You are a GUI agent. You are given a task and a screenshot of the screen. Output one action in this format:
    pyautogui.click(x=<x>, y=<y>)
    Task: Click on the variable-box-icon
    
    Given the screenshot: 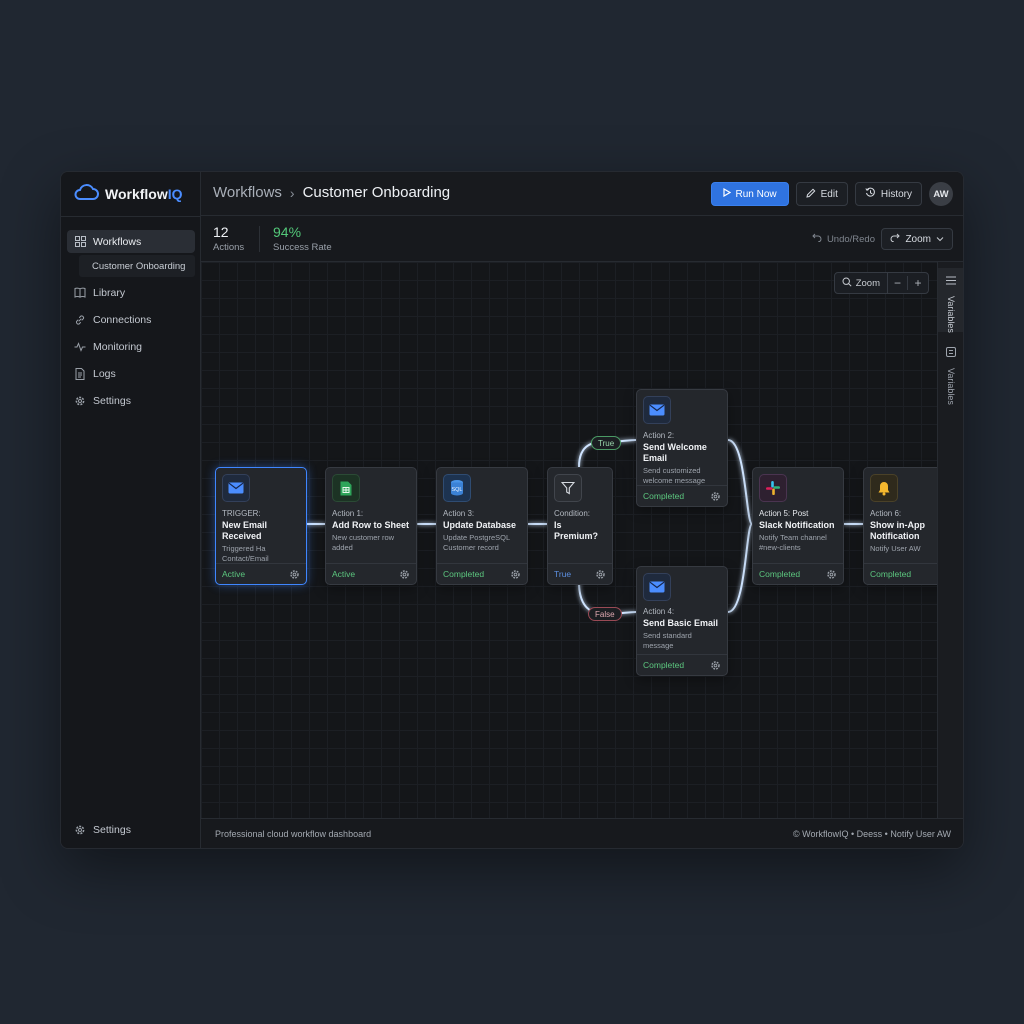 What is the action you would take?
    pyautogui.click(x=951, y=353)
    